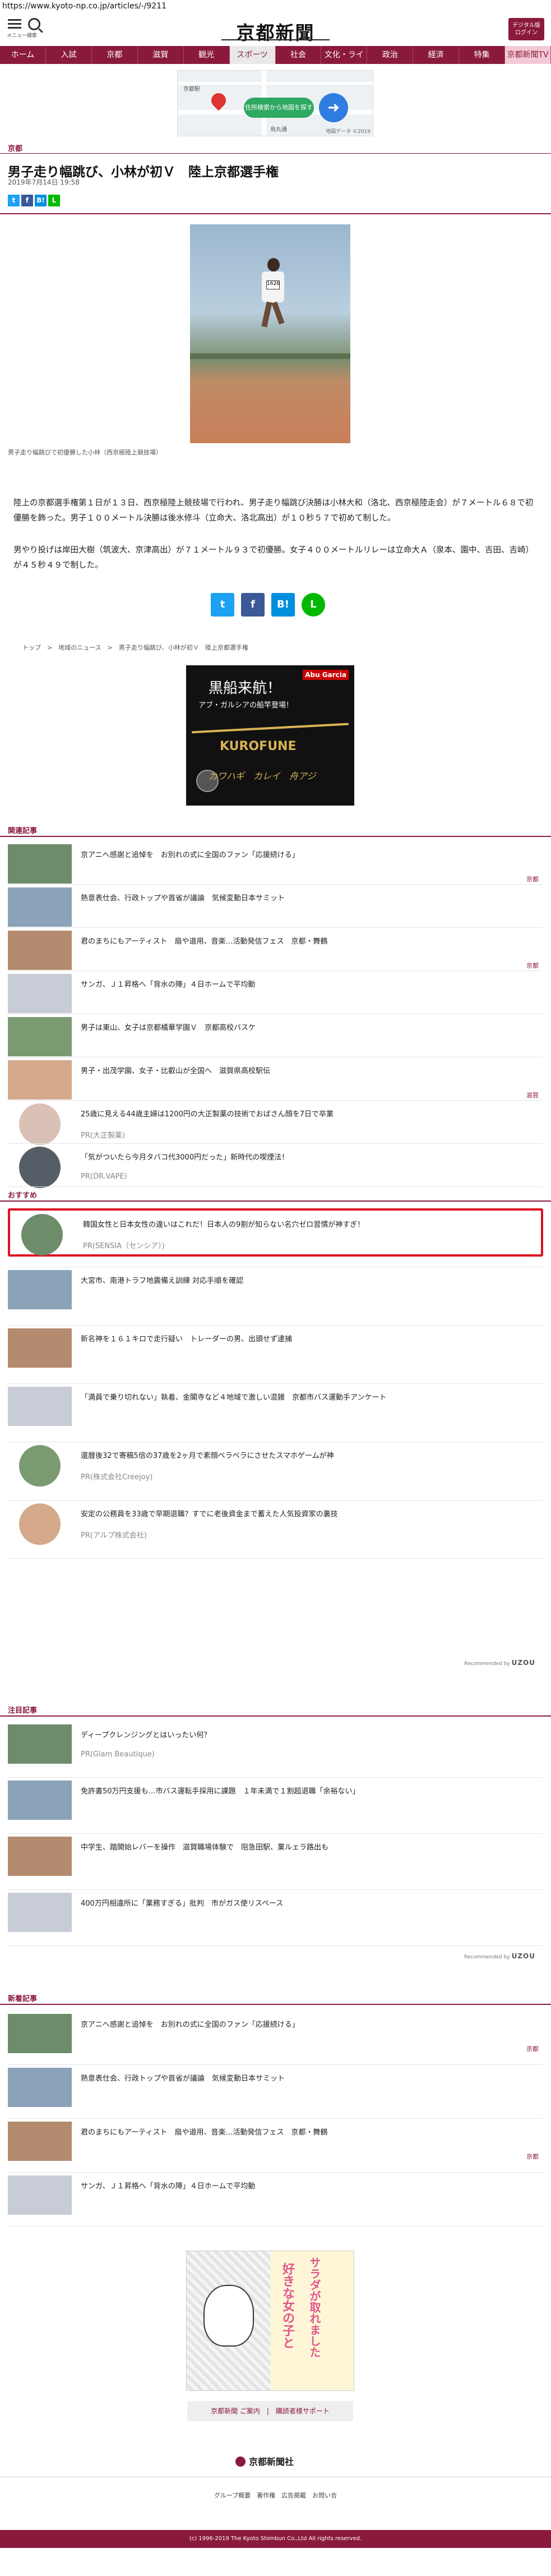 This screenshot has width=551, height=2576. What do you see at coordinates (482, 55) in the screenshot?
I see `nav-tab: 特集` at bounding box center [482, 55].